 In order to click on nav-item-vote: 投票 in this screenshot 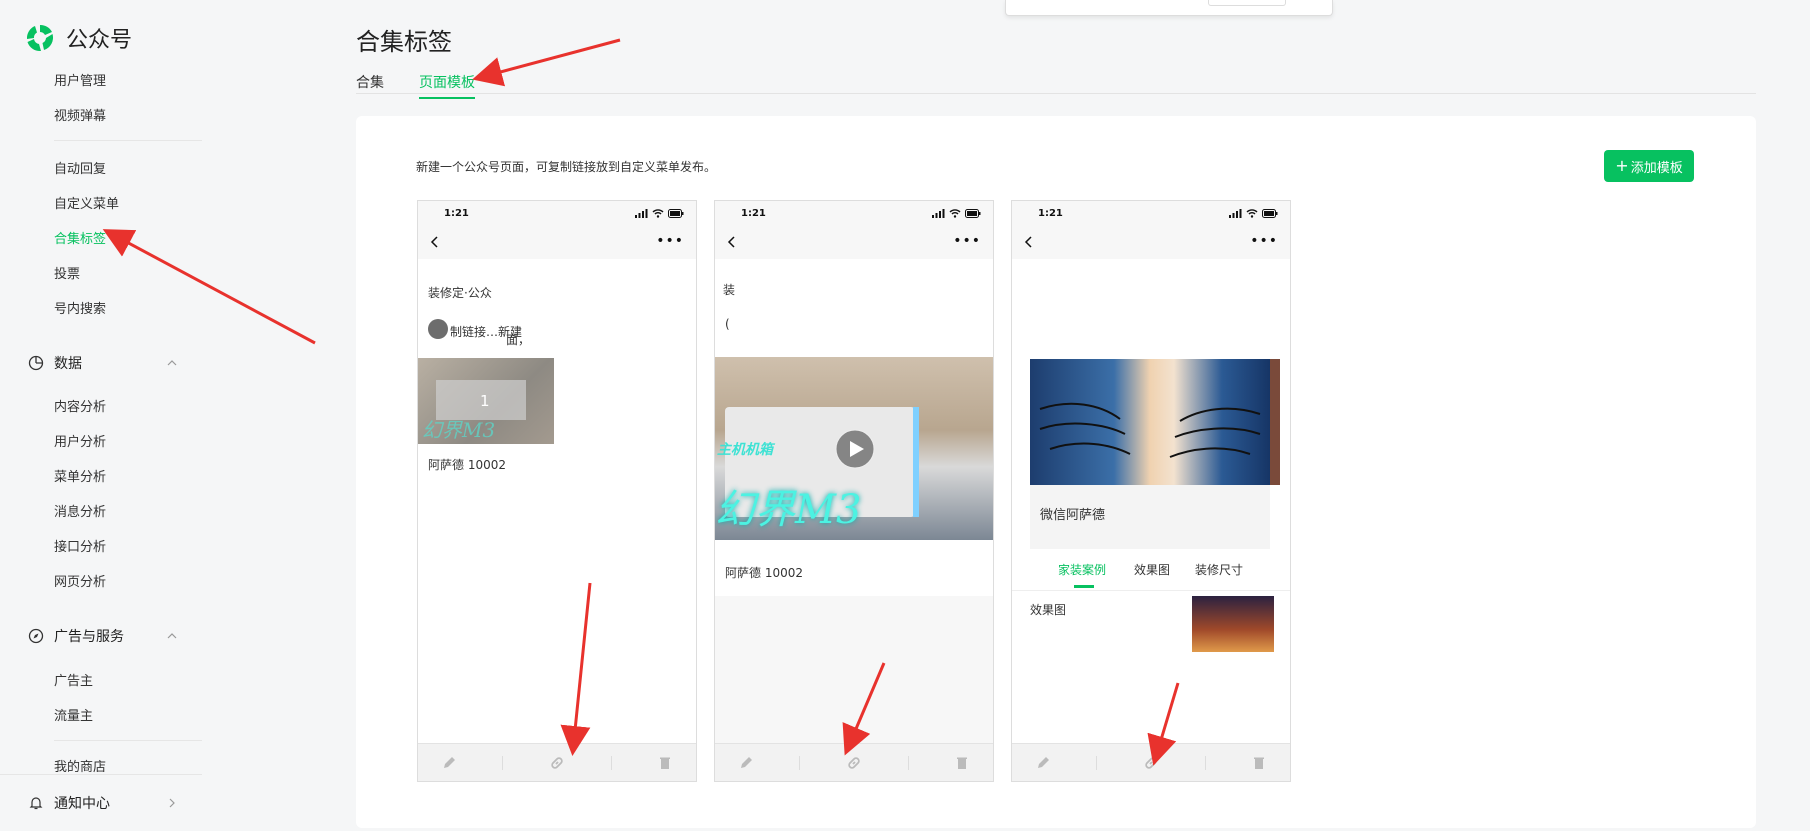, I will do `click(67, 272)`.